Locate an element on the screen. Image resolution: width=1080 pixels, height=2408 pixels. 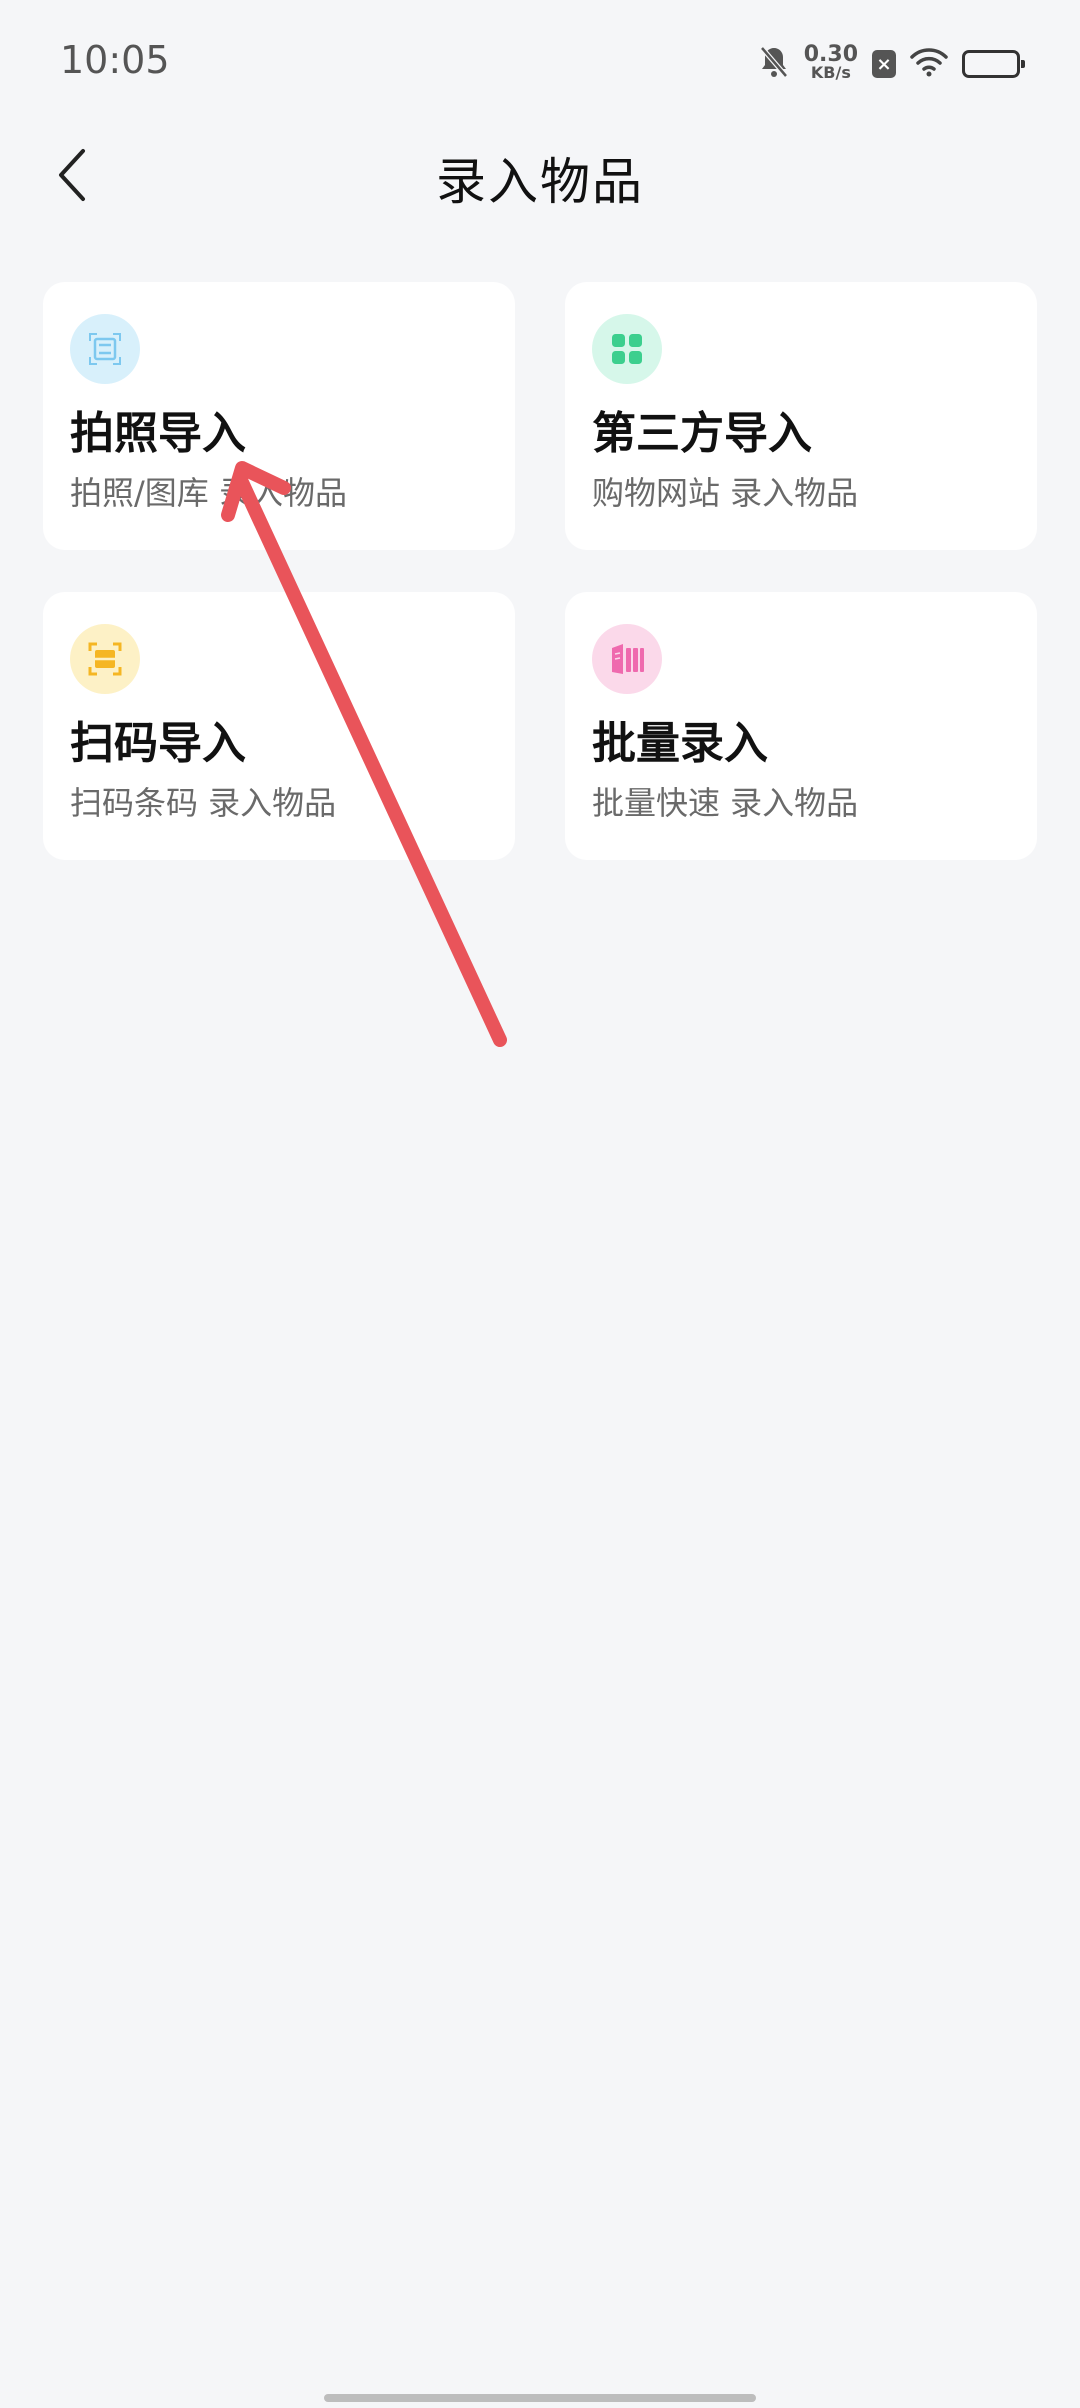
card-title: 扫码导入 is located at coordinates (158, 743).